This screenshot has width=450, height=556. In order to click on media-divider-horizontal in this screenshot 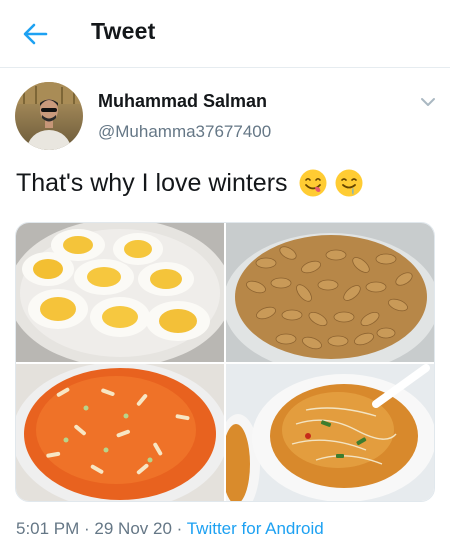, I will do `click(225, 363)`.